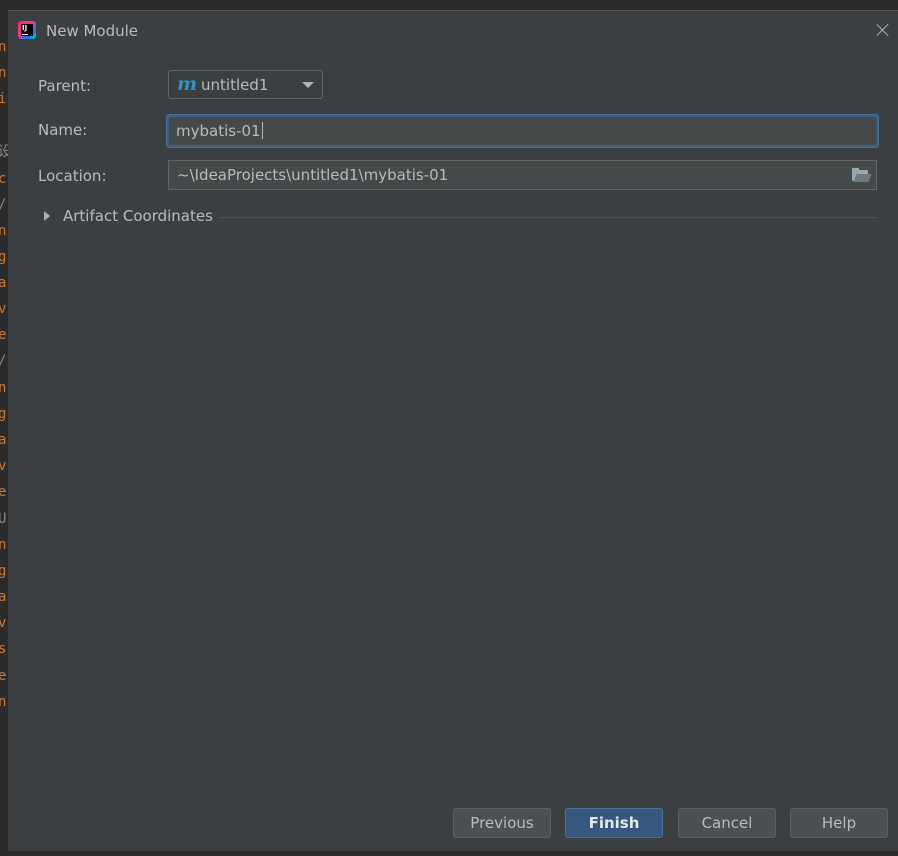 The height and width of the screenshot is (856, 898). I want to click on parent-label: Parent:, so click(65, 86).